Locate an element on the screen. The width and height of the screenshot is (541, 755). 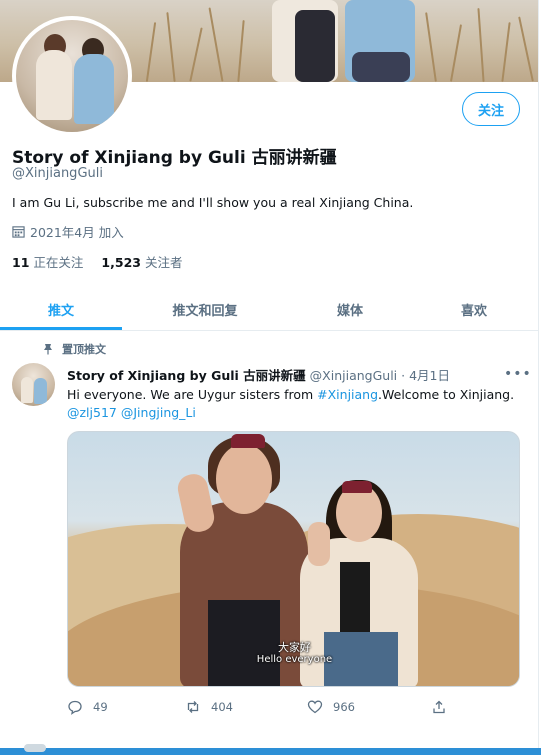
like-button: 966 is located at coordinates (331, 707).